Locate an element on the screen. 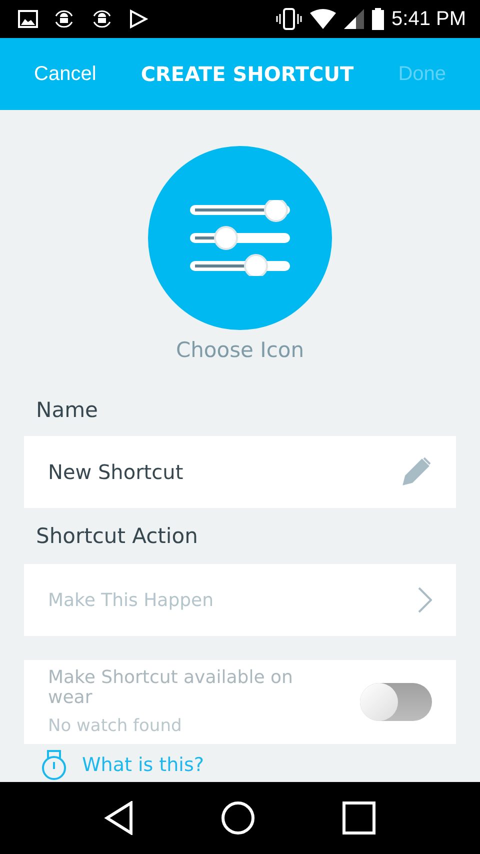 The height and width of the screenshot is (854, 480). sliders-icon is located at coordinates (240, 238).